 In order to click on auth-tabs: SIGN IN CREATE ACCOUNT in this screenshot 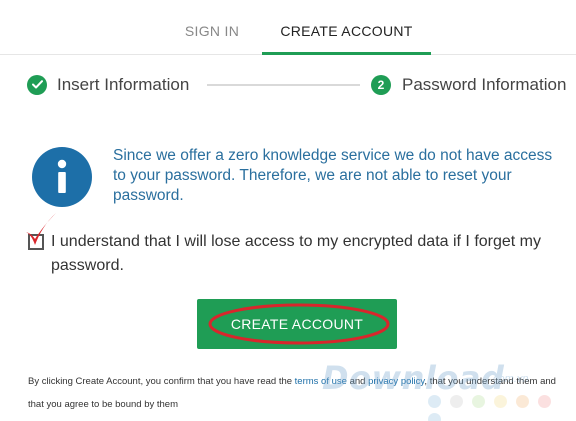, I will do `click(288, 27)`.